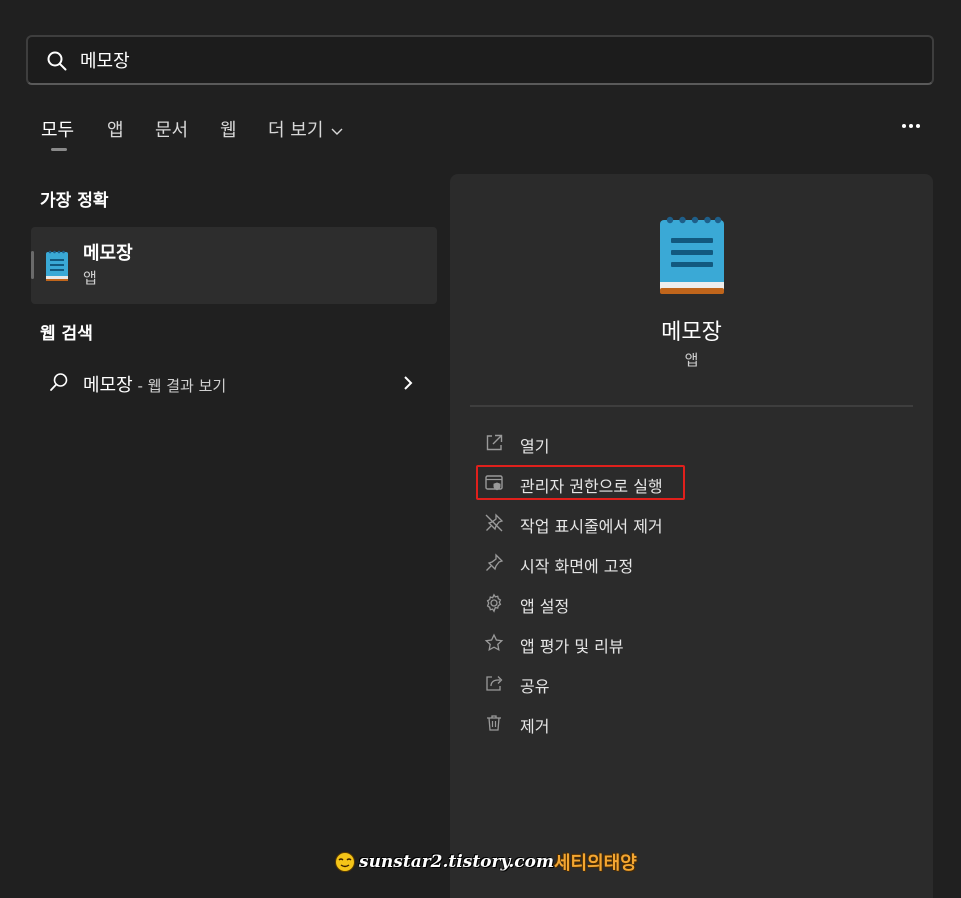  I want to click on tab-apps: 앱, so click(115, 129).